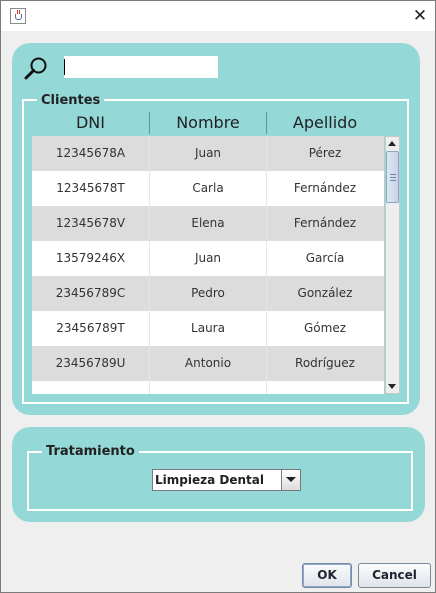 The height and width of the screenshot is (593, 436). What do you see at coordinates (324, 387) in the screenshot?
I see `cell-apellido` at bounding box center [324, 387].